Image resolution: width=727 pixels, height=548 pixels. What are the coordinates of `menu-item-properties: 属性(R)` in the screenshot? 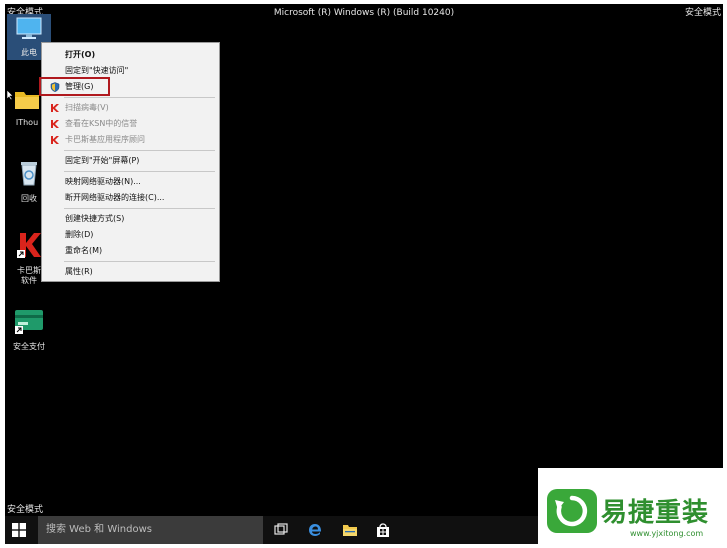 It's located at (130, 272).